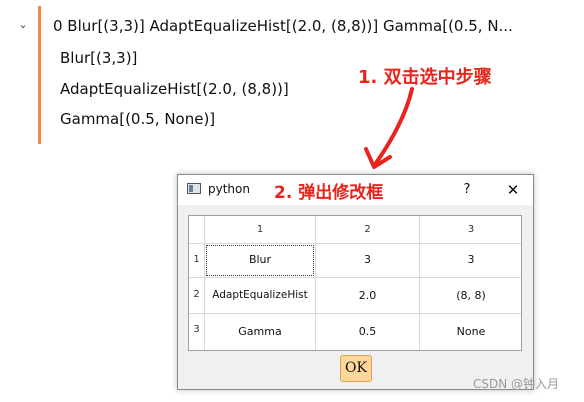  I want to click on help-button: ?, so click(467, 190).